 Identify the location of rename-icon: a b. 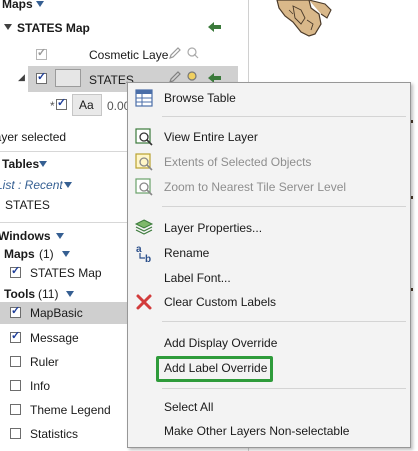
(143, 253).